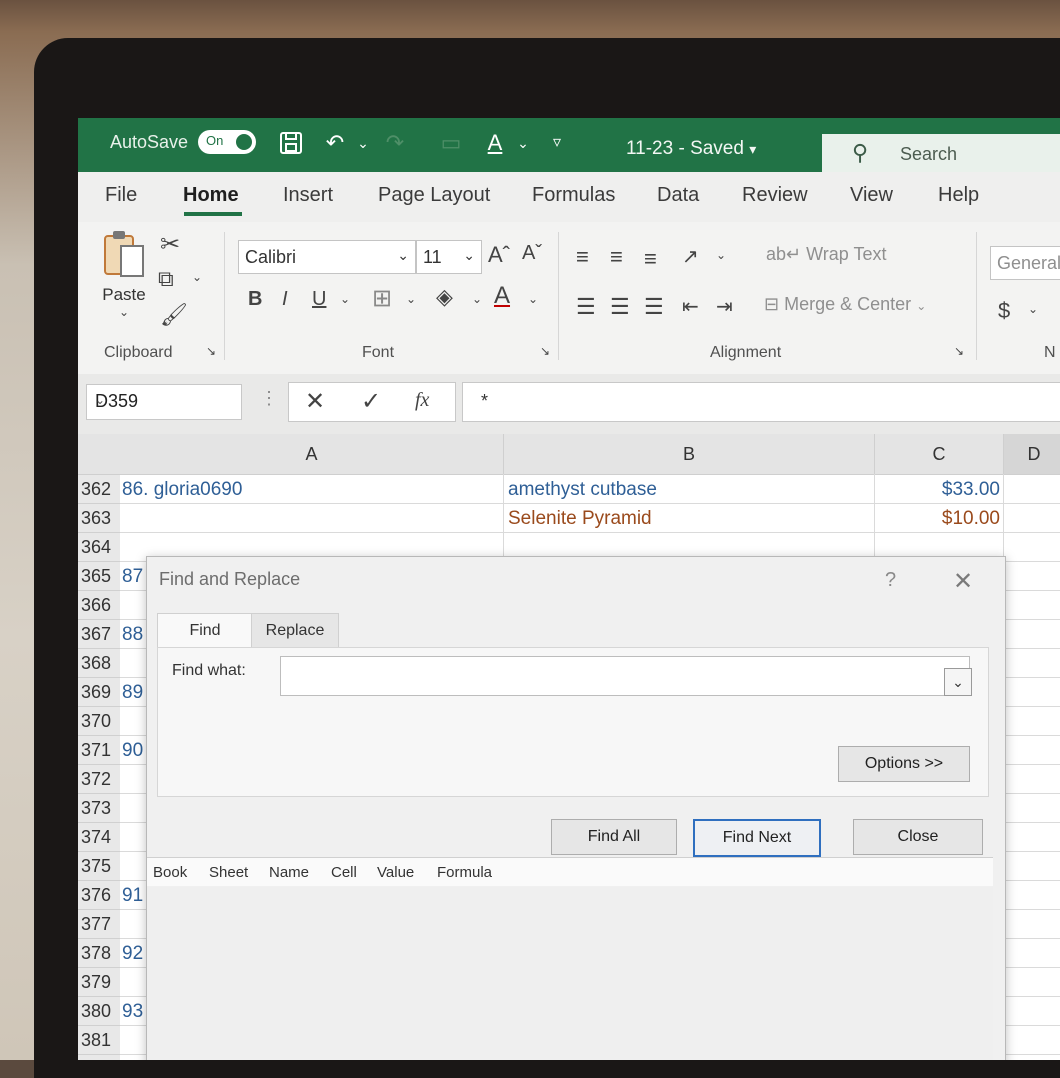  What do you see at coordinates (690, 256) in the screenshot?
I see `orientation-icon: ↗` at bounding box center [690, 256].